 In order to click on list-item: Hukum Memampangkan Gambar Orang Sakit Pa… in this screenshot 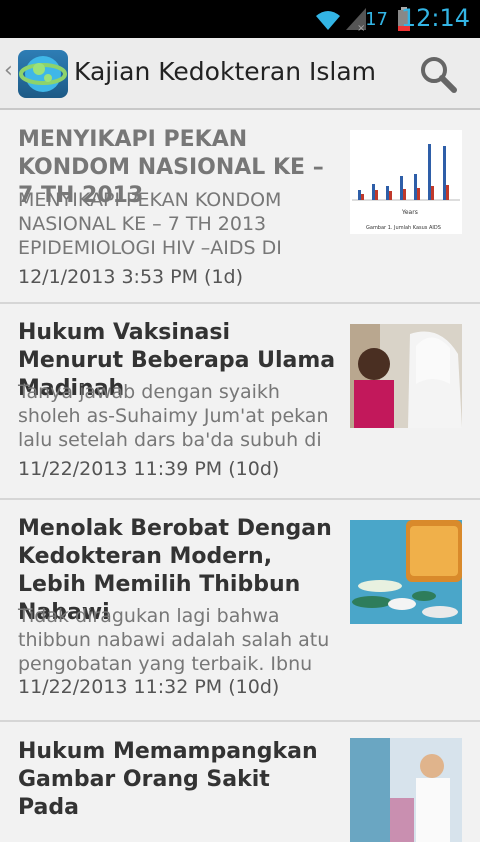, I will do `click(240, 782)`.